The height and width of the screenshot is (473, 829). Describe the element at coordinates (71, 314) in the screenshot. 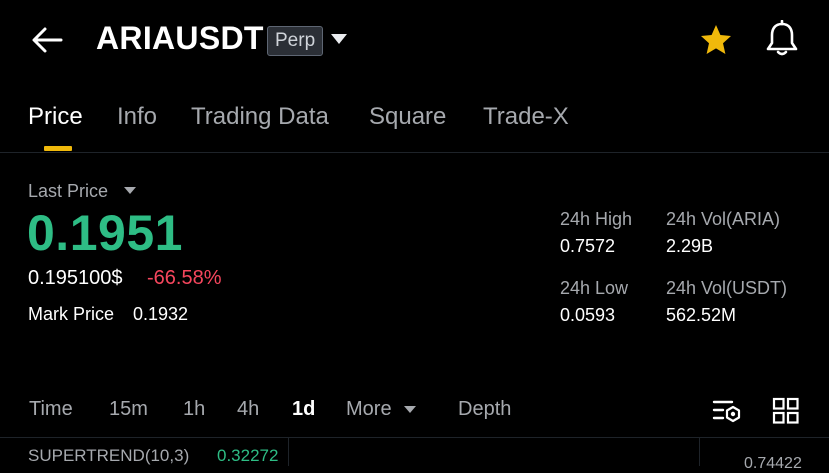

I see `mark-price-label: Mark Price` at that location.